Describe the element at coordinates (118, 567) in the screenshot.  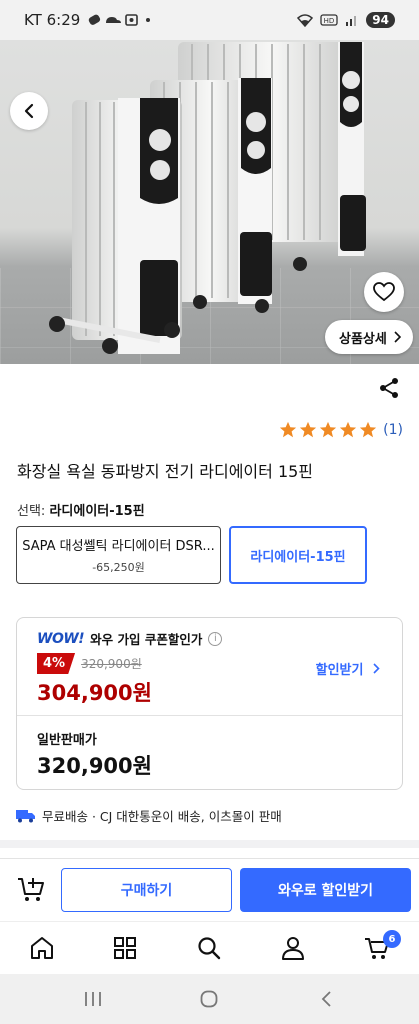
I see `option-price-diff: -65,250원` at that location.